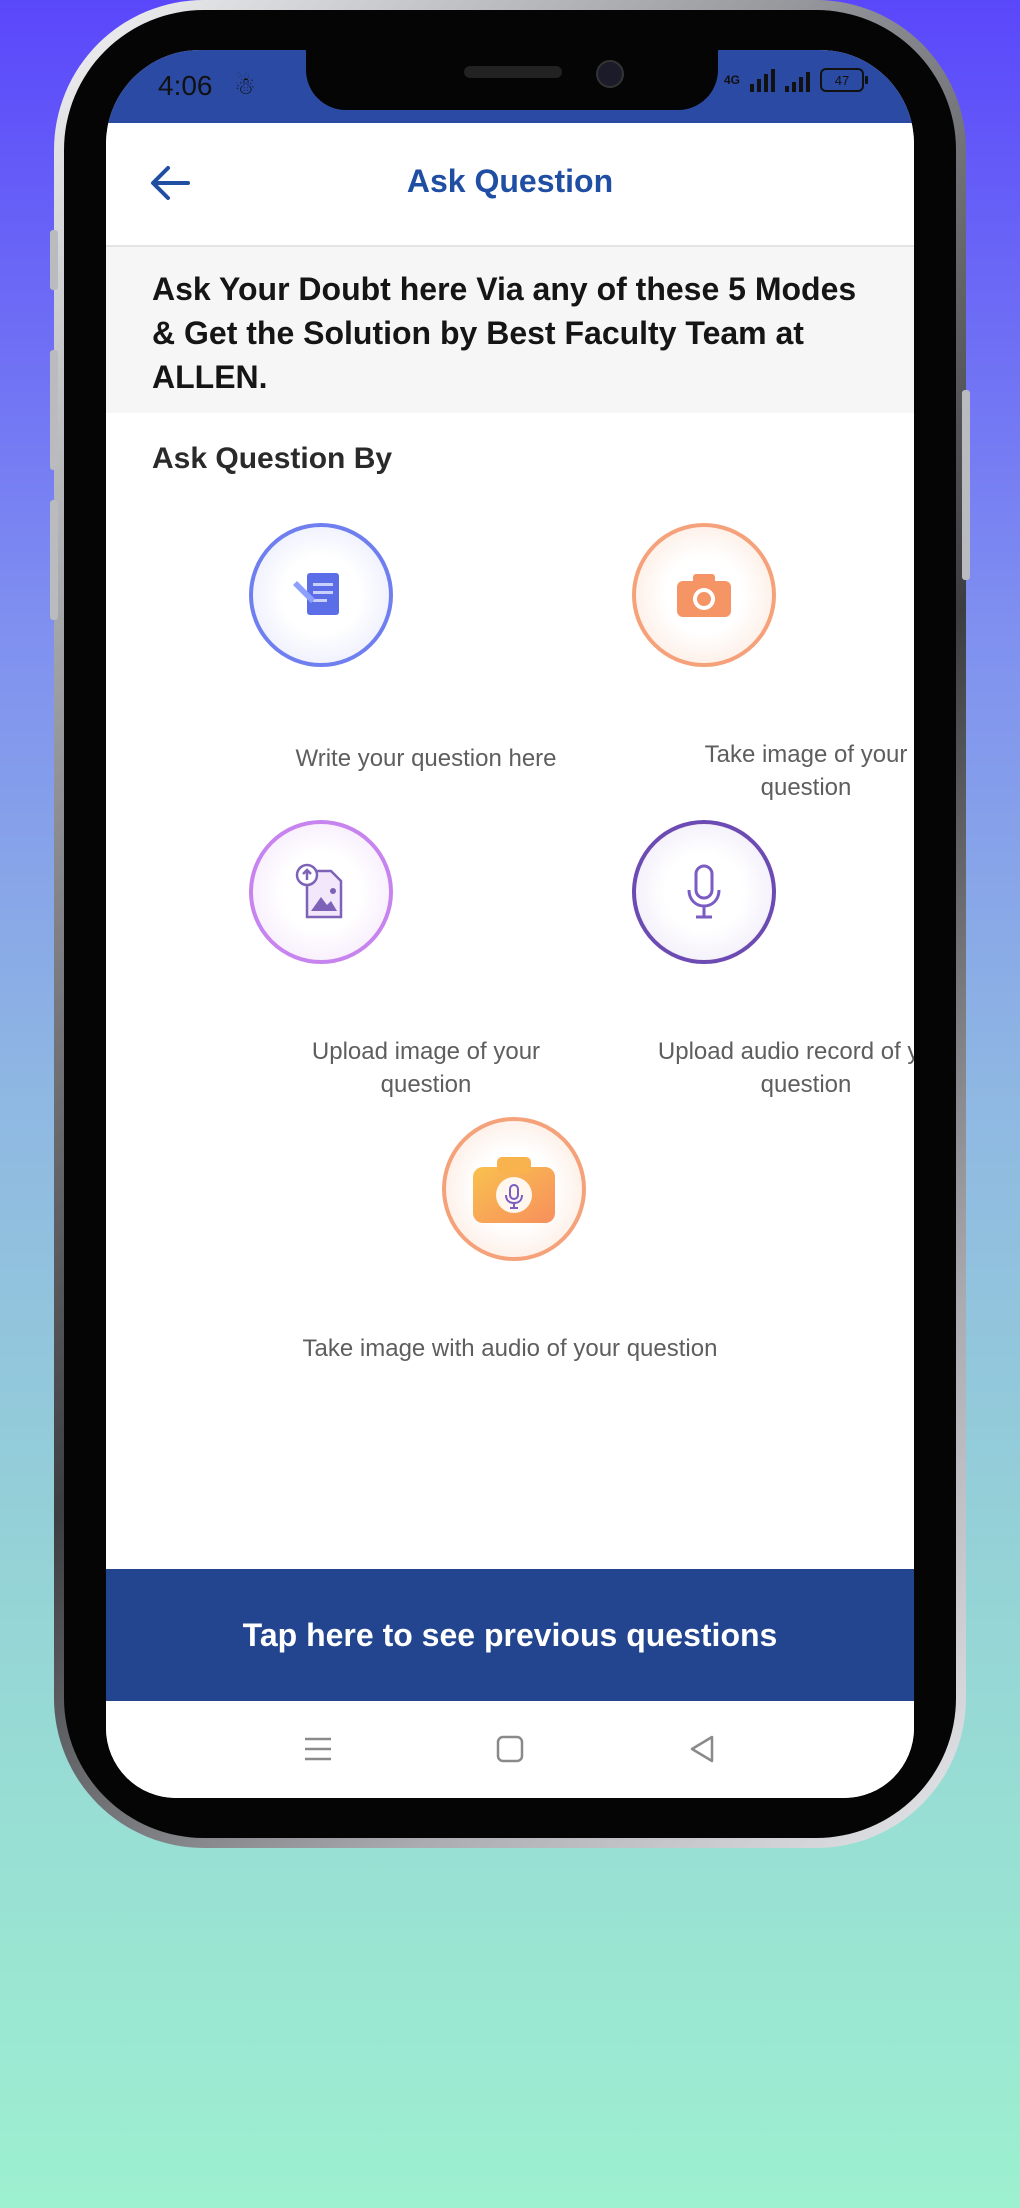  What do you see at coordinates (514, 1189) in the screenshot?
I see `camera-mic-icon` at bounding box center [514, 1189].